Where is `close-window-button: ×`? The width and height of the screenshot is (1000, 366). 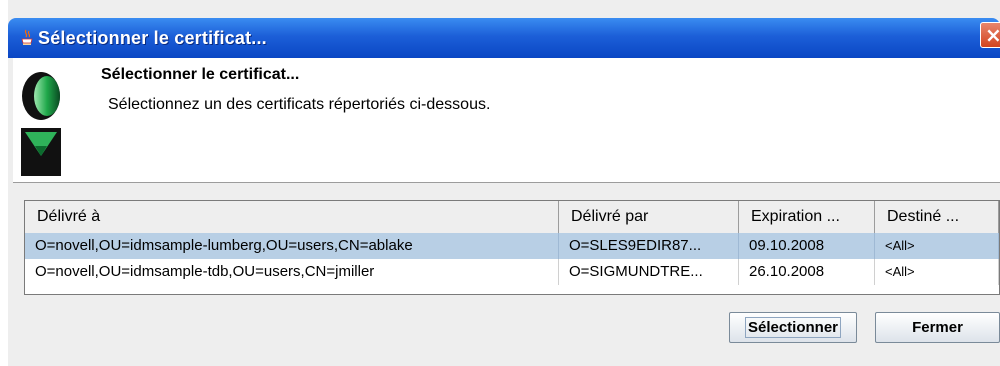
close-window-button: × is located at coordinates (990, 35).